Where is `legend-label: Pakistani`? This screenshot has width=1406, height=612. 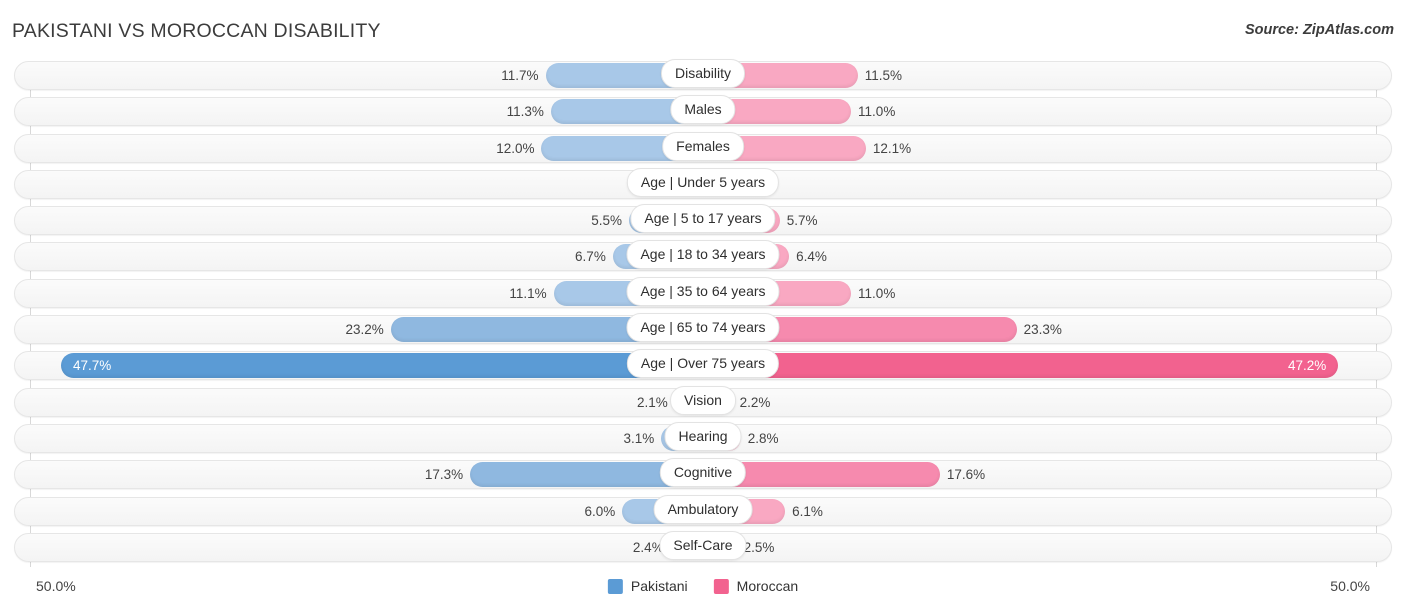
legend-label: Pakistani is located at coordinates (659, 586).